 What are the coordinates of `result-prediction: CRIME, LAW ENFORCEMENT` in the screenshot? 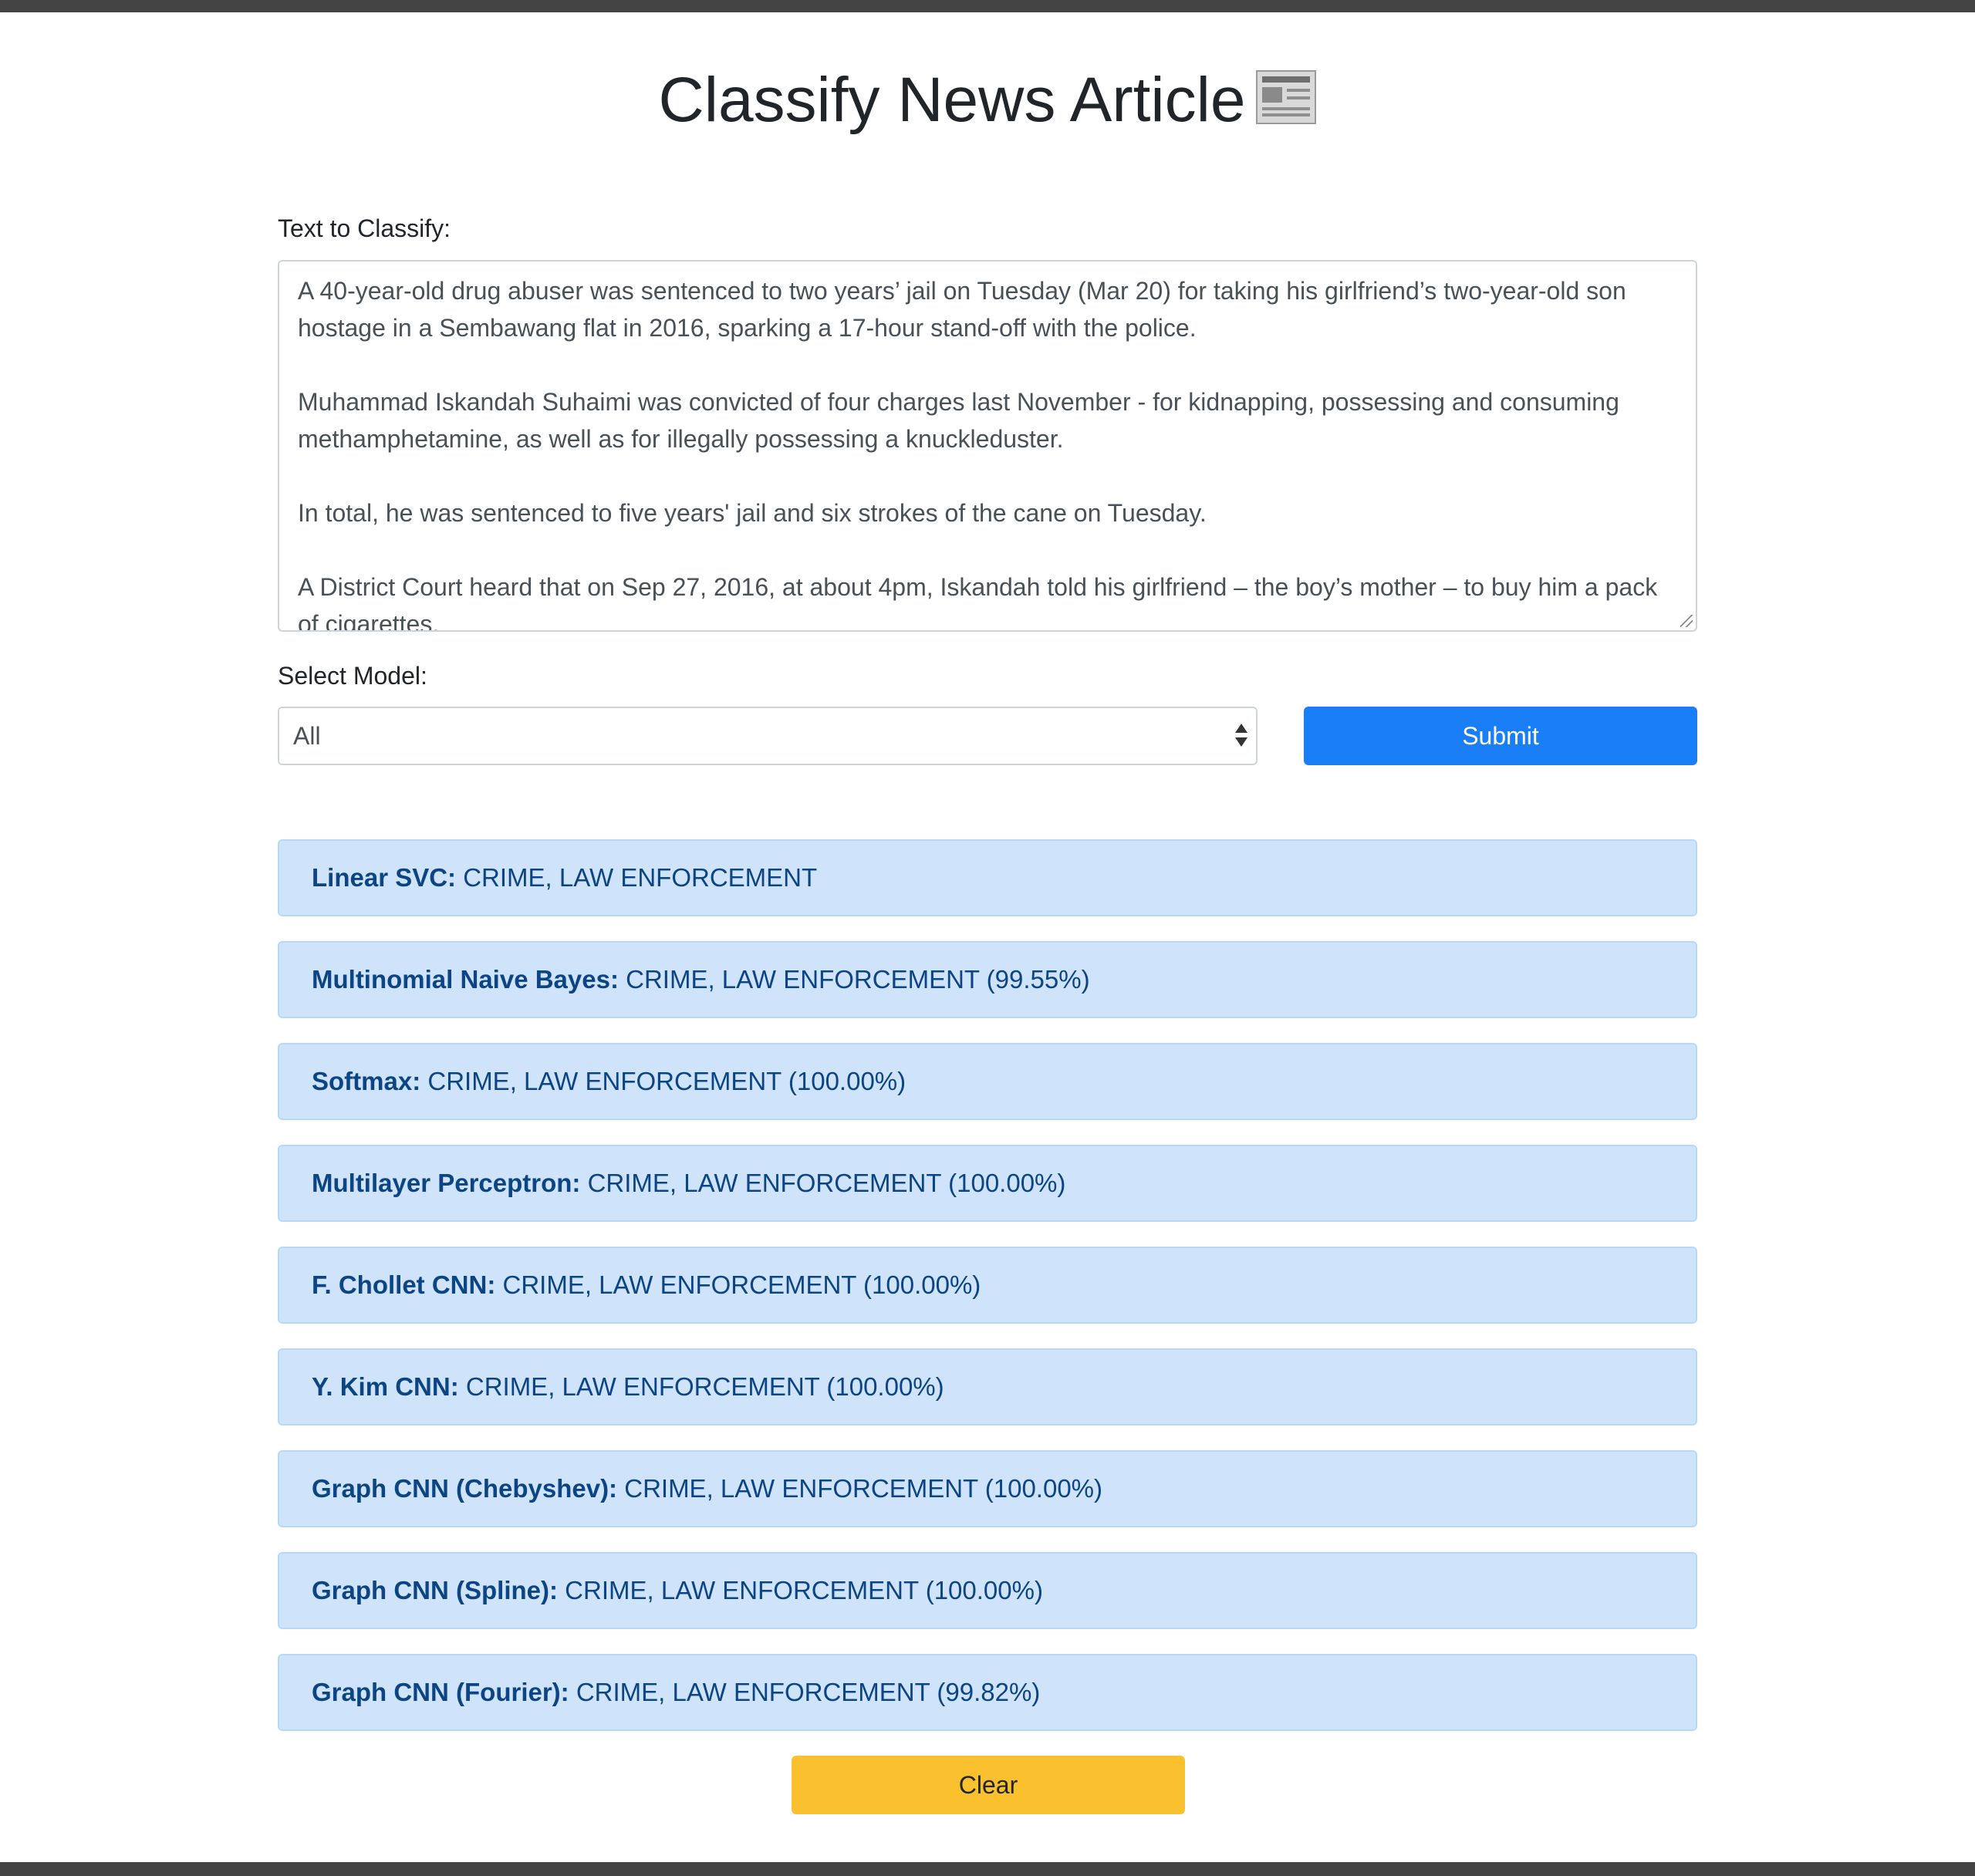 It's located at (640, 877).